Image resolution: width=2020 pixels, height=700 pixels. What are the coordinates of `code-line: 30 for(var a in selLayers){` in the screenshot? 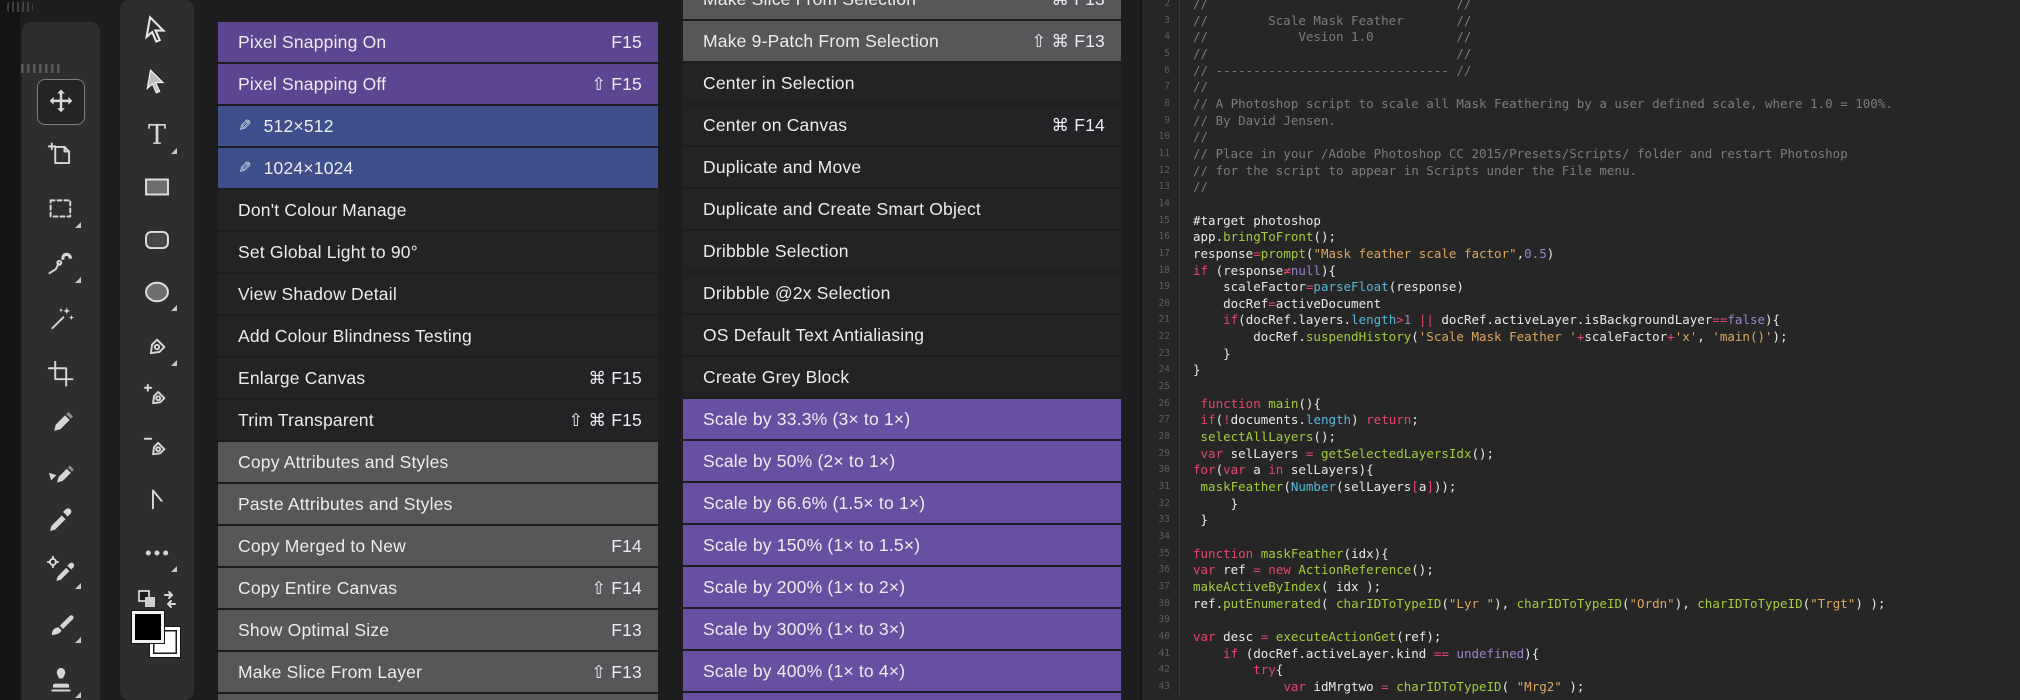 It's located at (1581, 471).